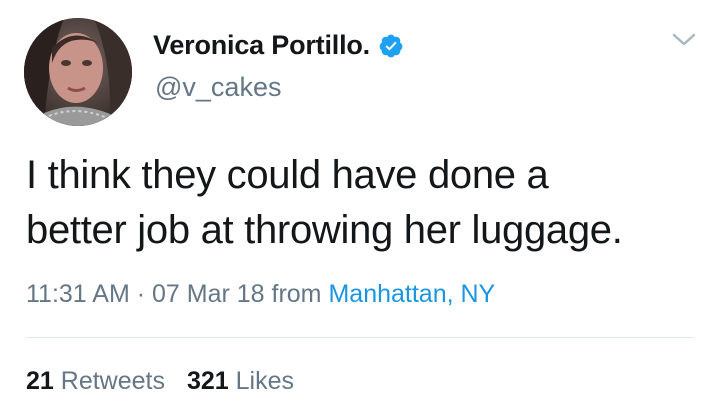 The image size is (720, 419). I want to click on tweet-stats: 21 Retweets 321 Likes, so click(160, 381).